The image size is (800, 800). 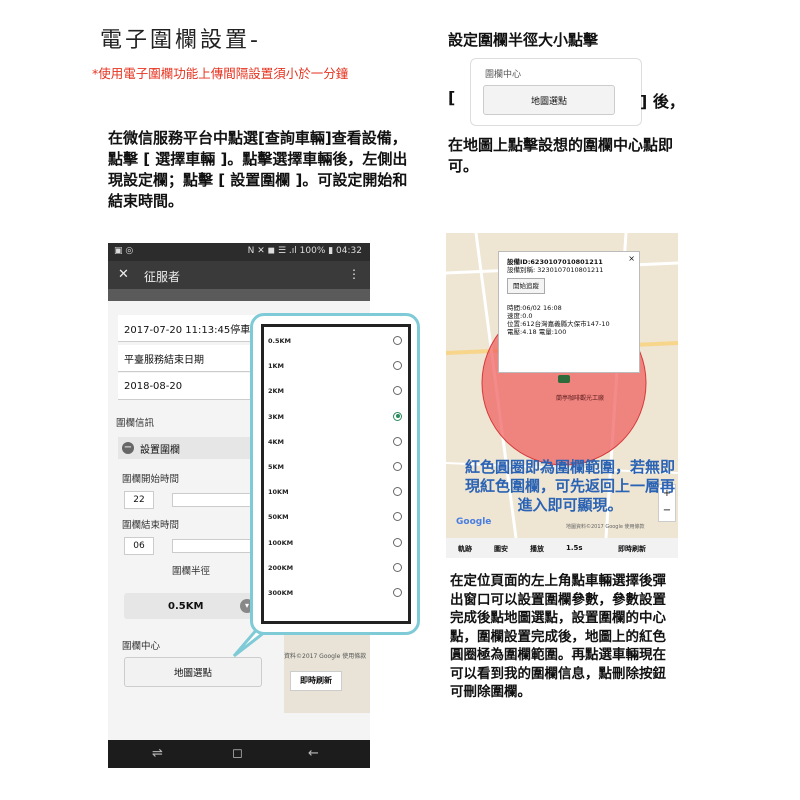 I want to click on nav-bar: ⇌ ◻ ←, so click(x=239, y=754).